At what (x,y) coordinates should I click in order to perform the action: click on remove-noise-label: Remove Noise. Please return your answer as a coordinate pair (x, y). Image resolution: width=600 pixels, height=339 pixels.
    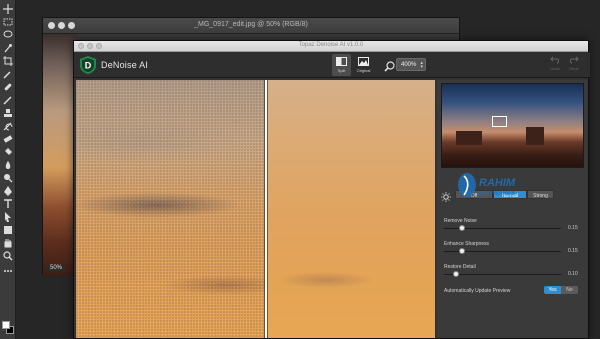
    Looking at the image, I should click on (460, 221).